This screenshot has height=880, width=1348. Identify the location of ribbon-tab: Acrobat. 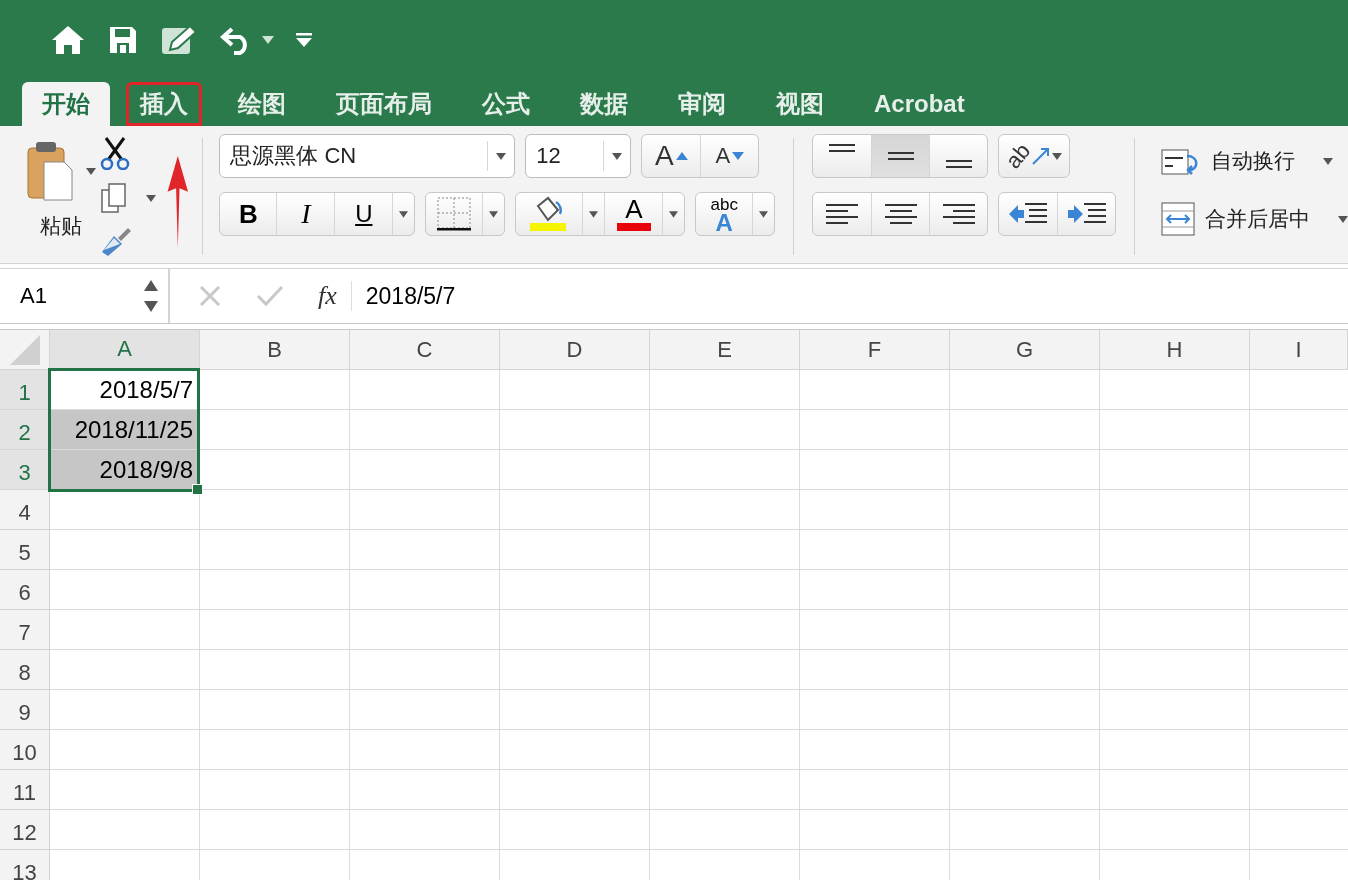
(919, 104).